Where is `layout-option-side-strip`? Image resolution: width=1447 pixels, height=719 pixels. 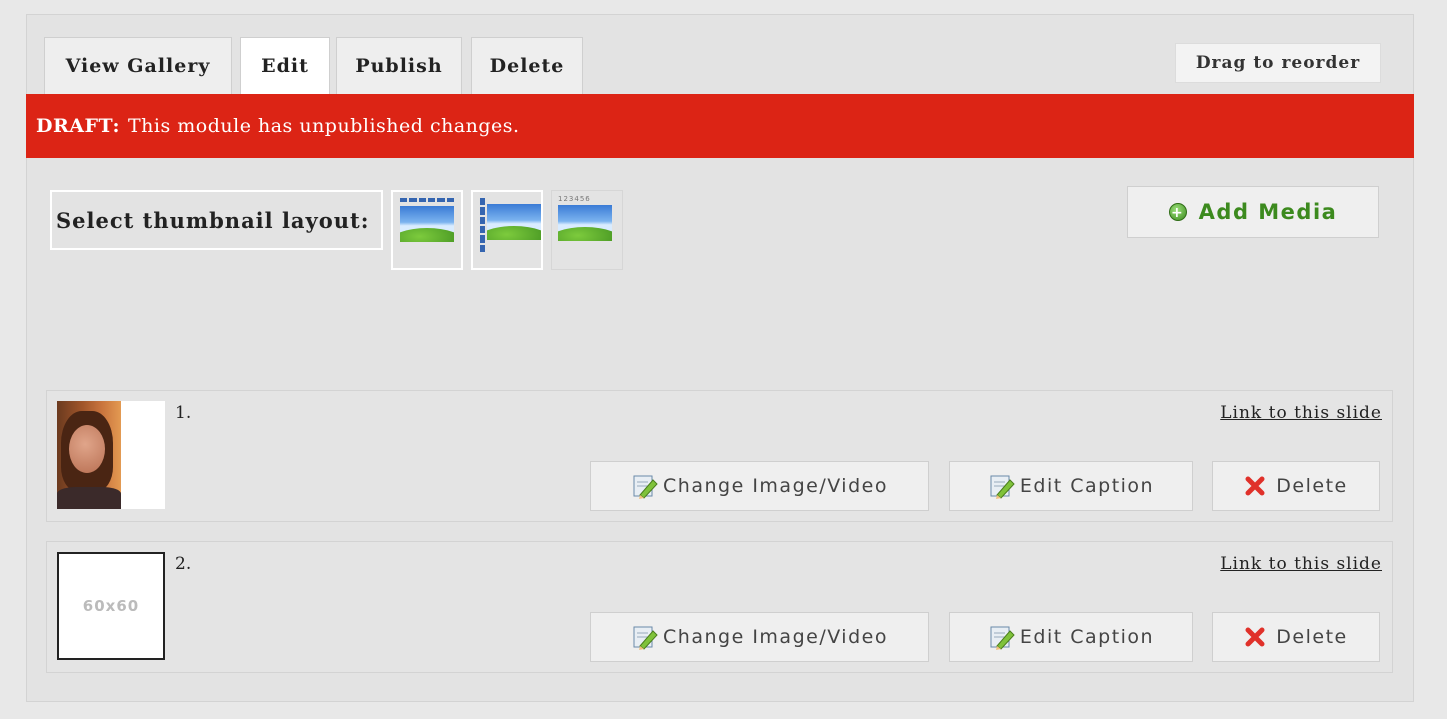 layout-option-side-strip is located at coordinates (507, 230).